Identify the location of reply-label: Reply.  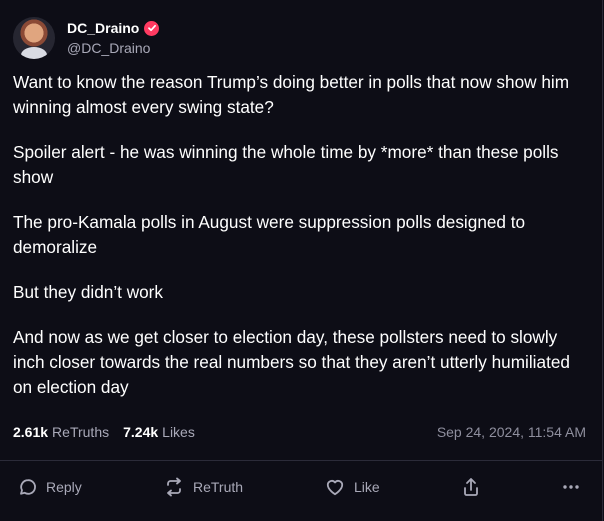
(64, 486).